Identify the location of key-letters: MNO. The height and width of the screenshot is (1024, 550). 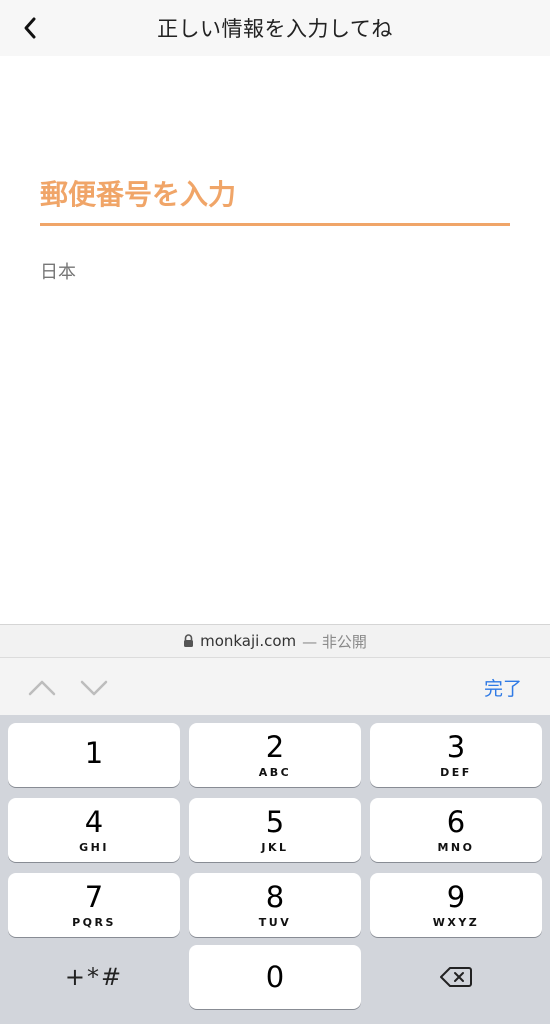
(456, 847).